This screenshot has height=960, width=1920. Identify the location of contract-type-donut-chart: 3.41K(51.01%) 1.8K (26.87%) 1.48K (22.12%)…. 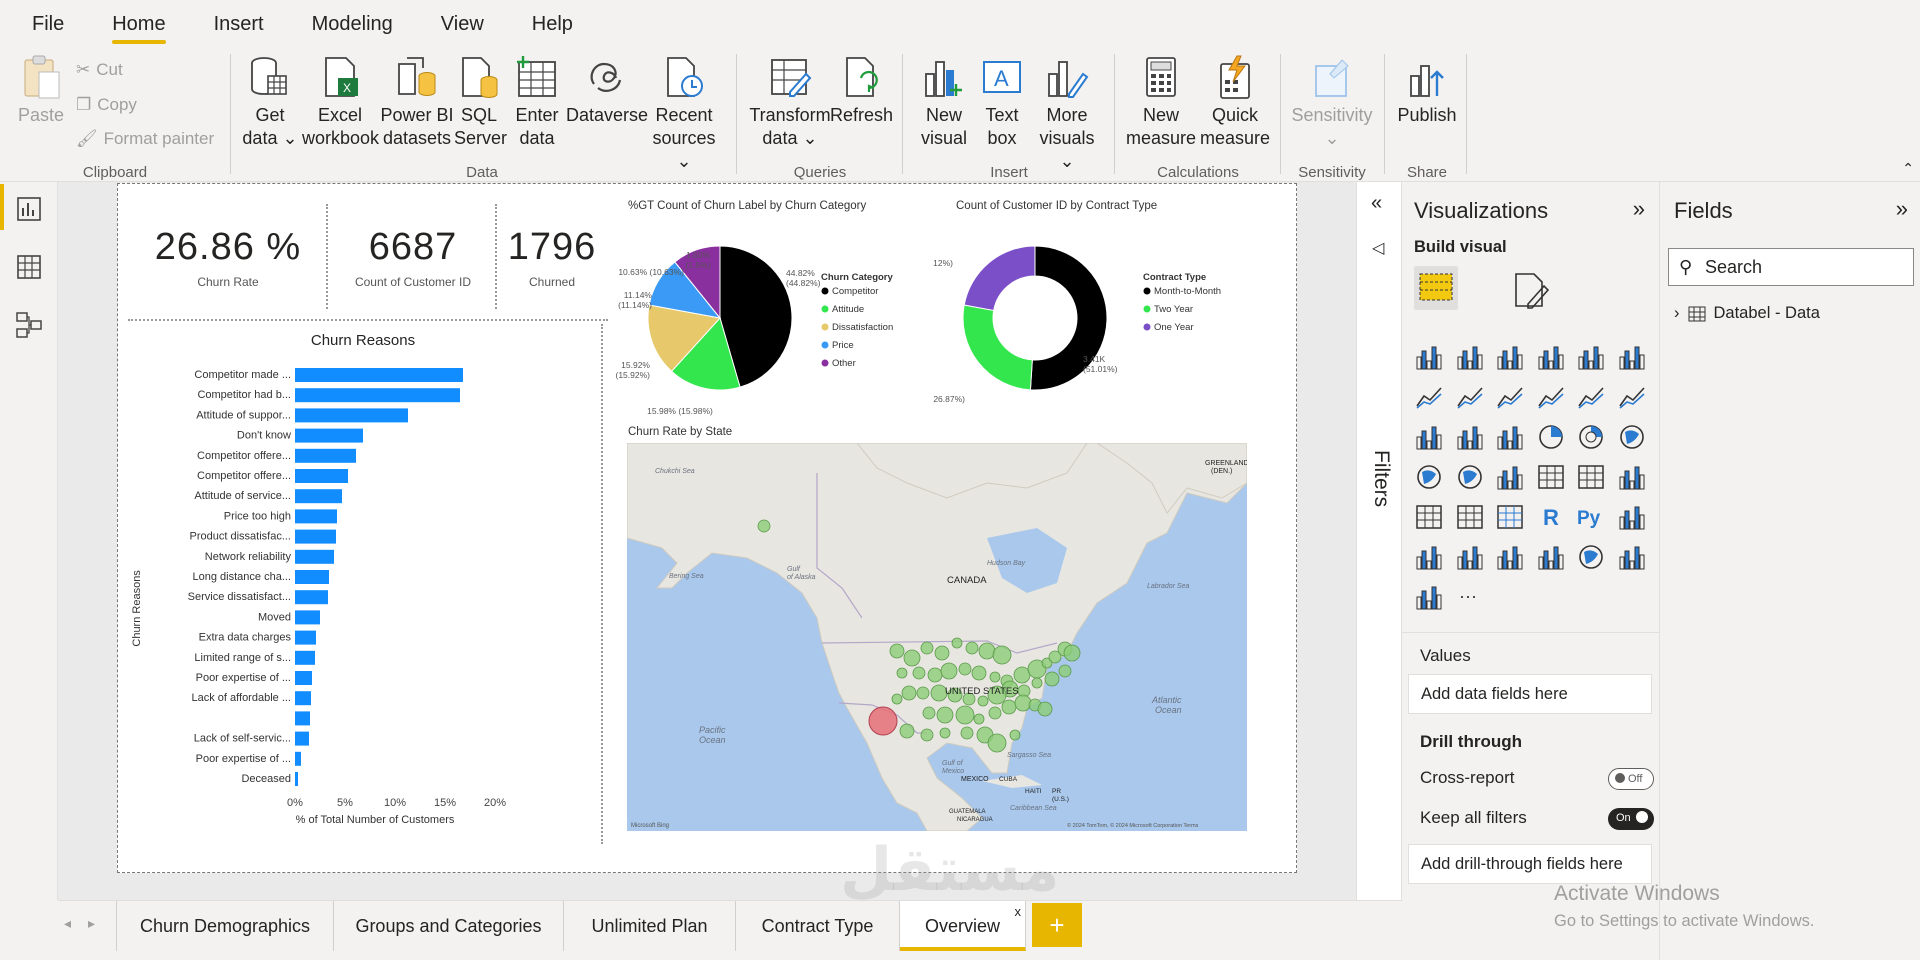
(1113, 318).